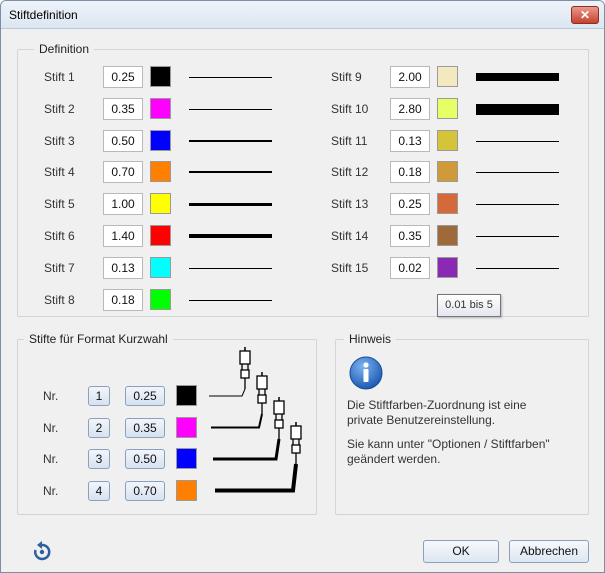 The image size is (605, 573). What do you see at coordinates (59, 172) in the screenshot?
I see `pen-label: Stift 4` at bounding box center [59, 172].